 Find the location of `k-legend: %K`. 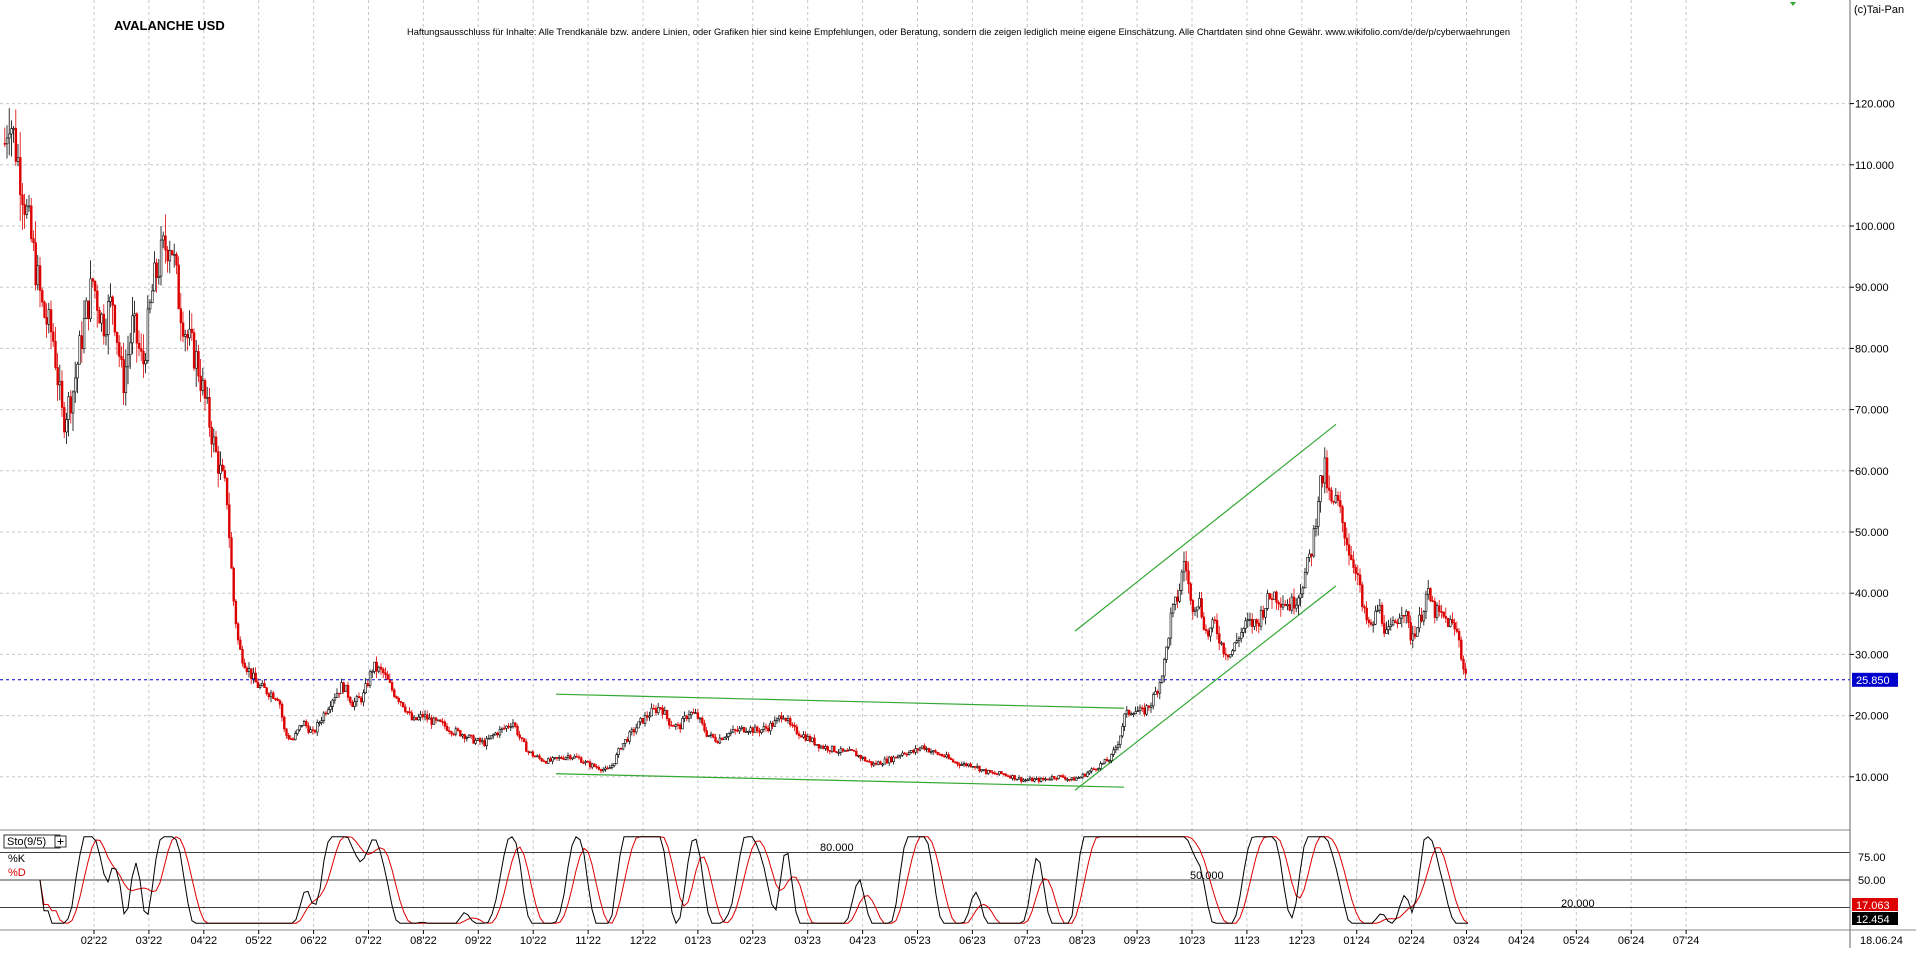

k-legend: %K is located at coordinates (17, 859).